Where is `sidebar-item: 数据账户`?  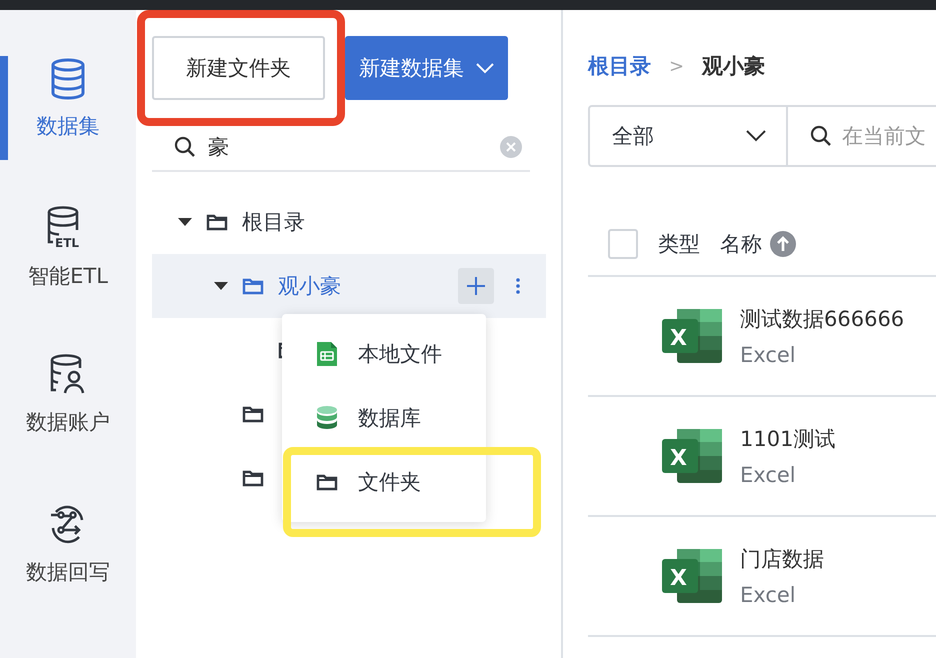 sidebar-item: 数据账户 is located at coordinates (68, 406).